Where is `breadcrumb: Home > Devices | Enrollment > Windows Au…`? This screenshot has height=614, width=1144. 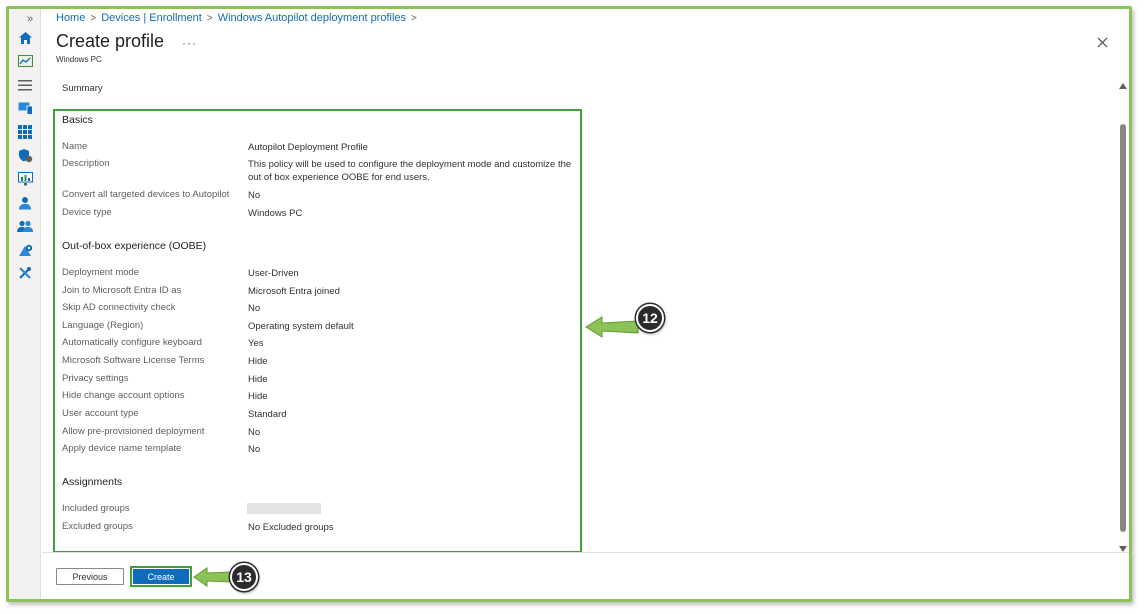 breadcrumb: Home > Devices | Enrollment > Windows Au… is located at coordinates (236, 18).